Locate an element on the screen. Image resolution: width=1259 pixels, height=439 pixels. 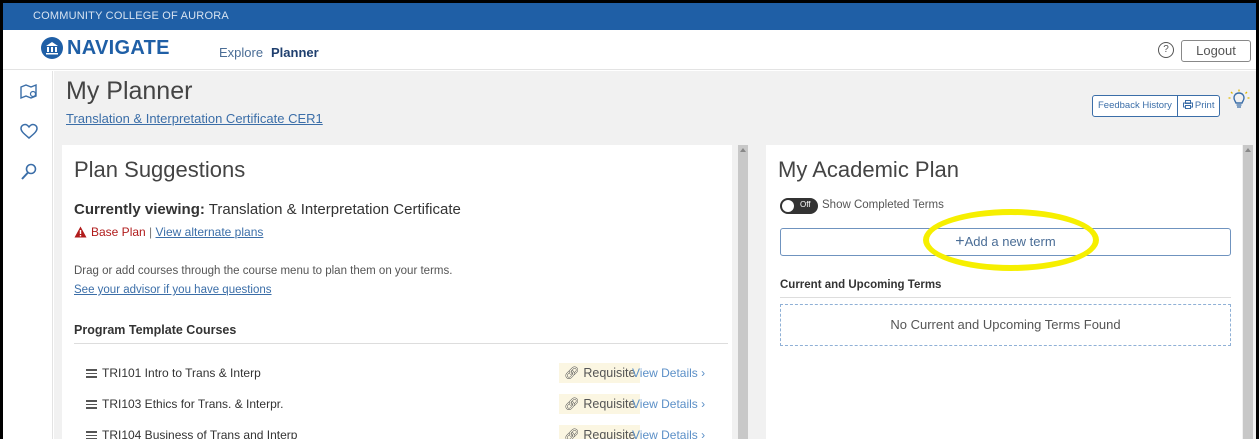
show-completed-label: Show Completed Terms is located at coordinates (883, 205).